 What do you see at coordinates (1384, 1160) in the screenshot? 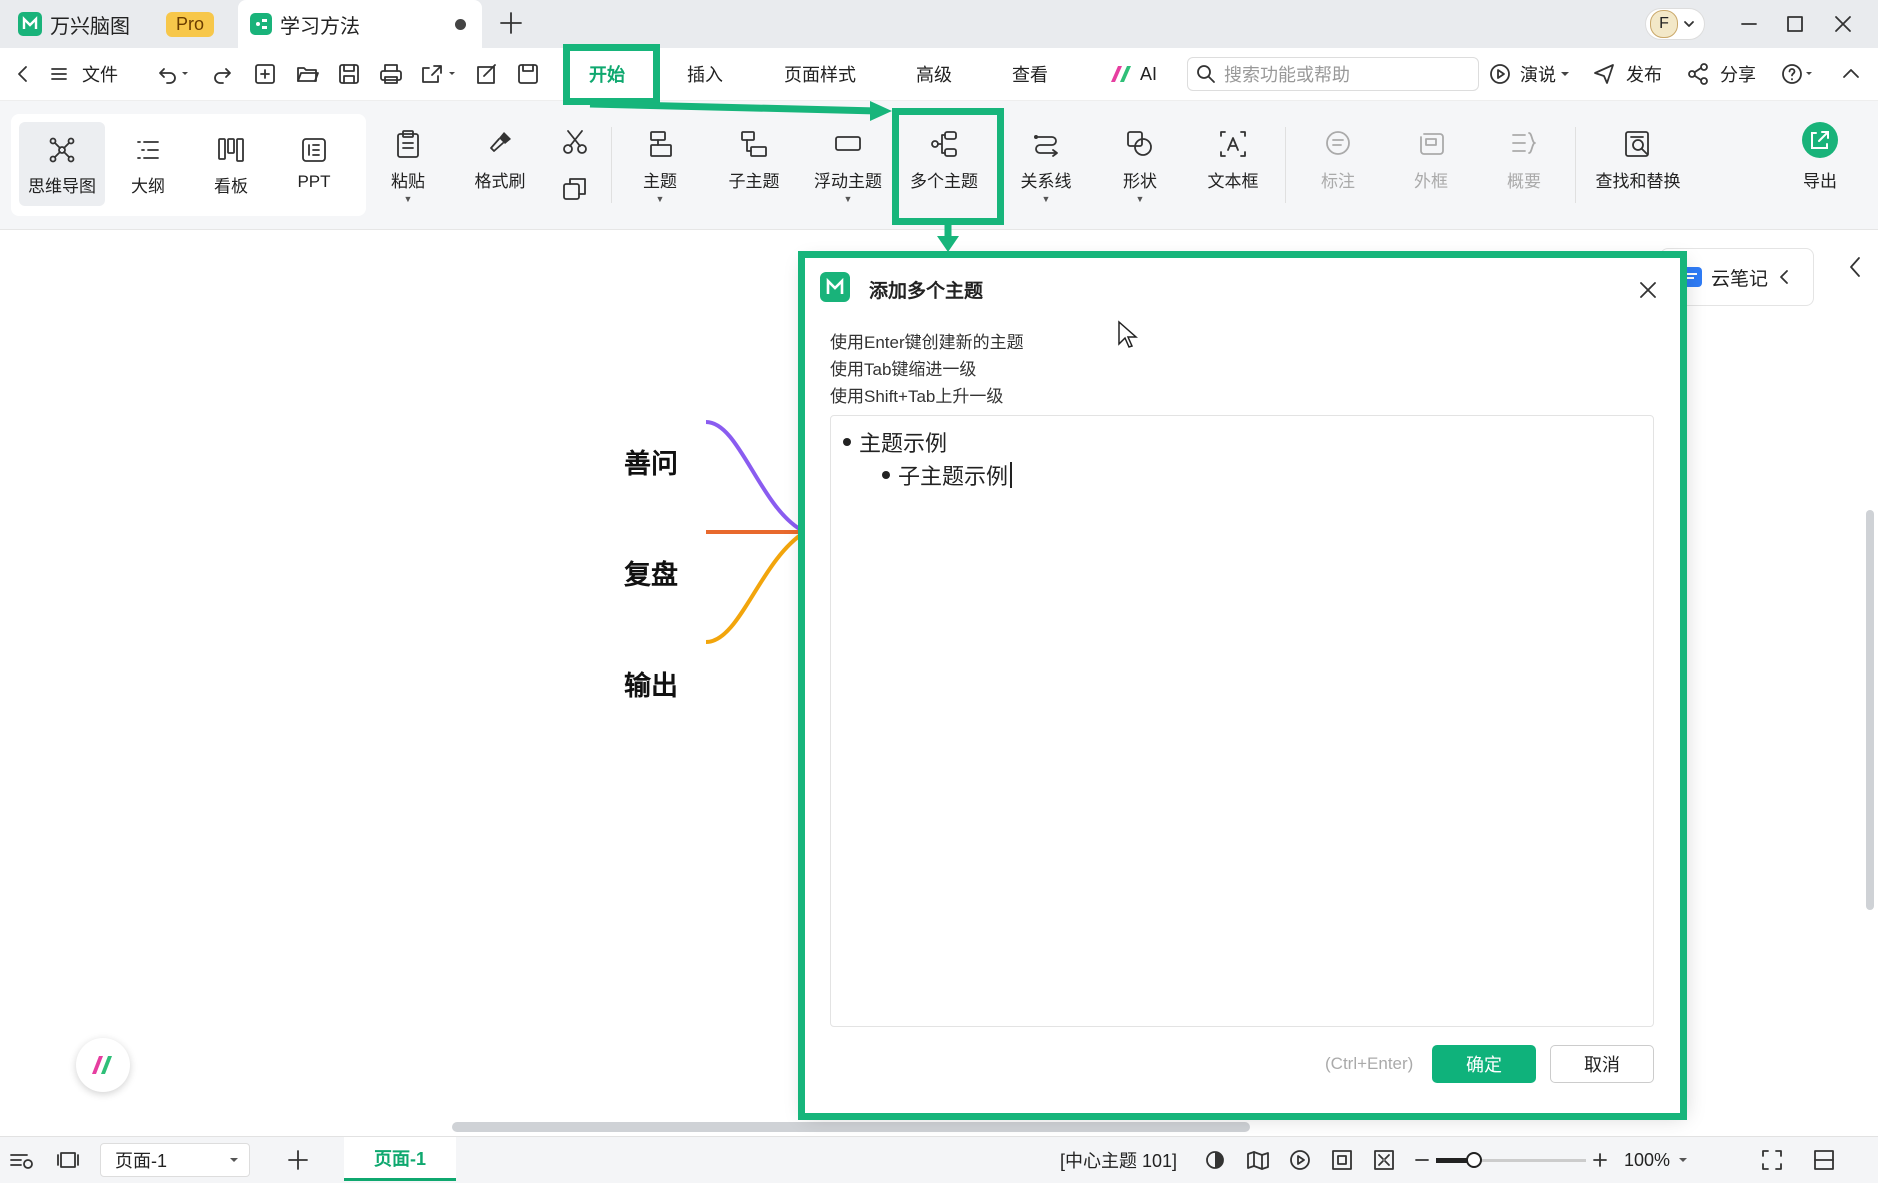
I see `fit-window-icon` at bounding box center [1384, 1160].